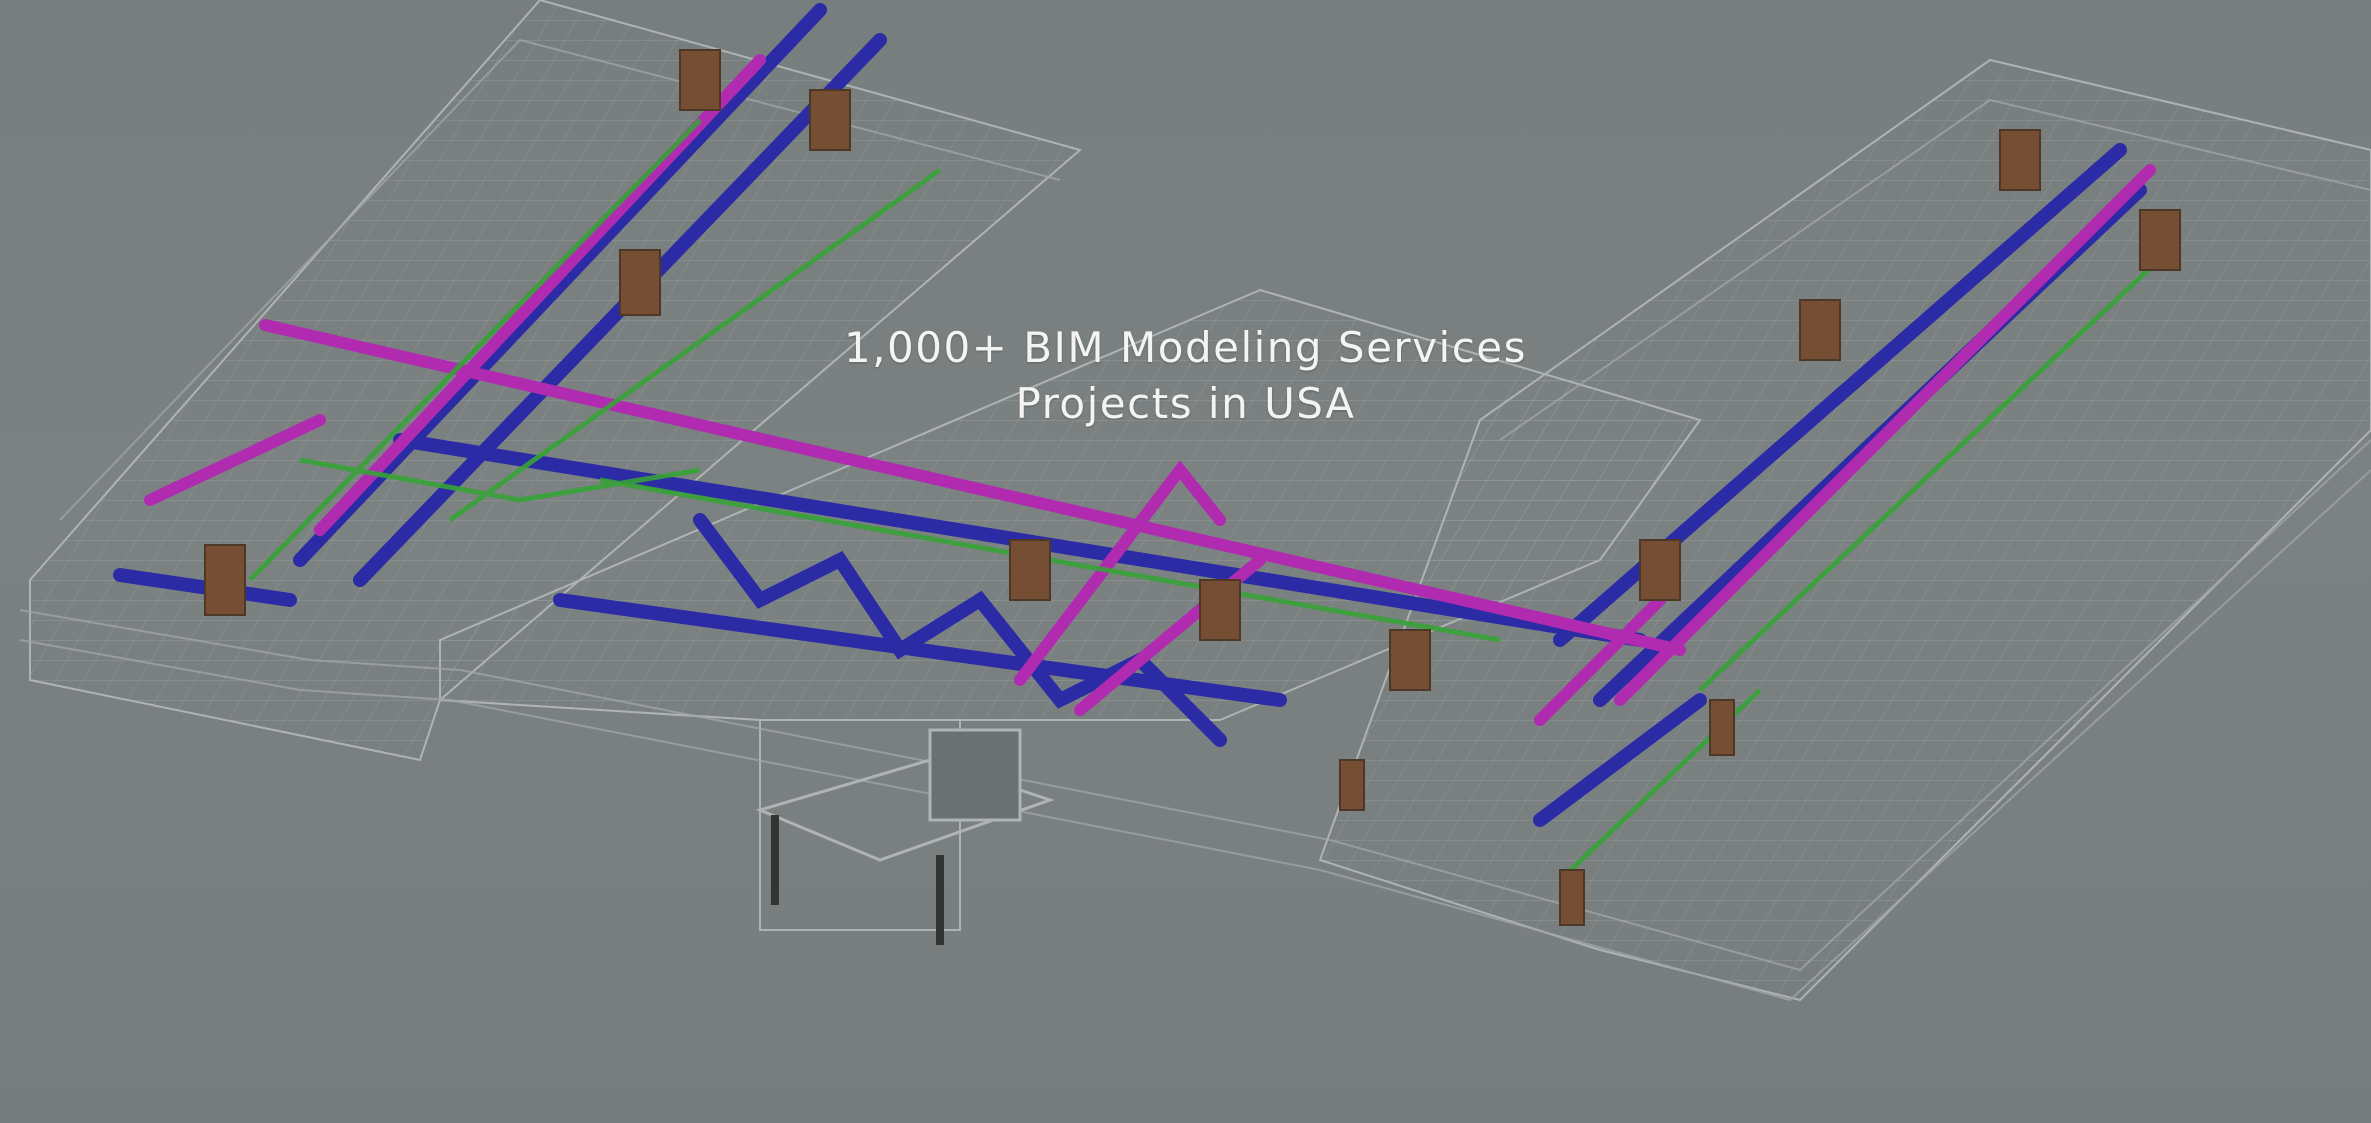 The height and width of the screenshot is (1123, 2371). I want to click on headline-line-1: 1,000+ BIM Modeling Services, so click(1185, 348).